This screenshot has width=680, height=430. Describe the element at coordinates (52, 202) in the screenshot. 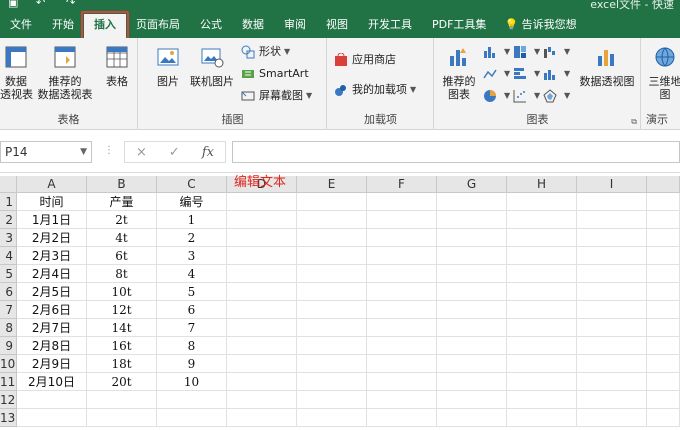

I see `cell: 时间` at that location.